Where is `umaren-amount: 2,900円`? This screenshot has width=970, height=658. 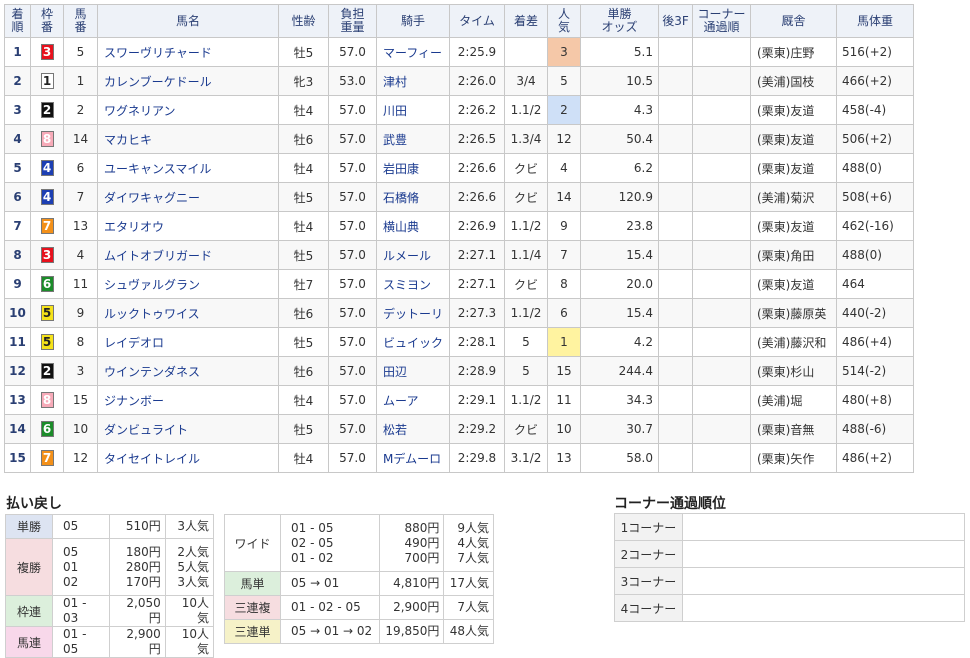
umaren-amount: 2,900円 is located at coordinates (137, 642).